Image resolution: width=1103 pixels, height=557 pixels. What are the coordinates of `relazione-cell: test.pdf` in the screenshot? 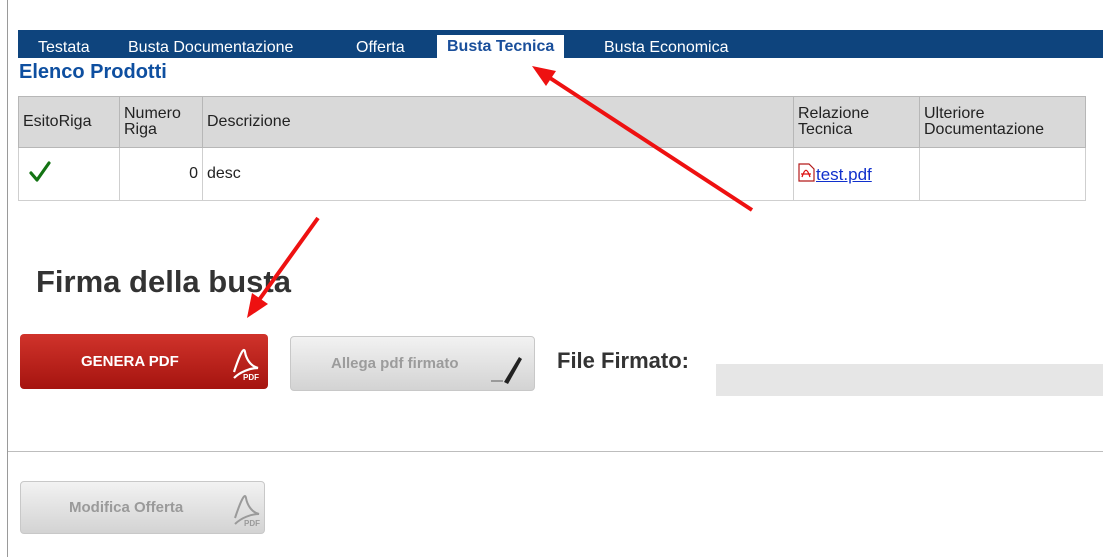 It's located at (856, 174).